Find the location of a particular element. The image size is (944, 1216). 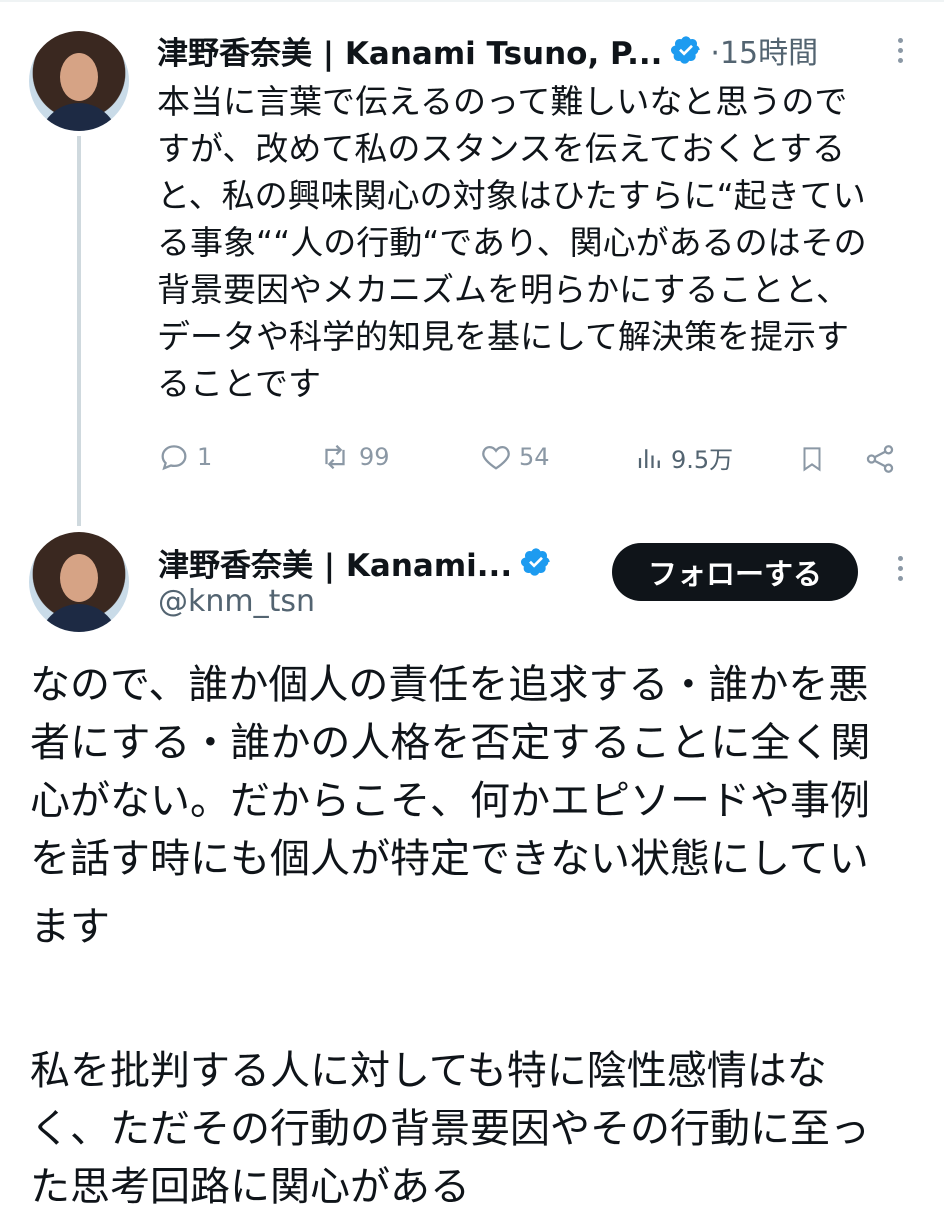

reply-button: 1 is located at coordinates (184, 457).